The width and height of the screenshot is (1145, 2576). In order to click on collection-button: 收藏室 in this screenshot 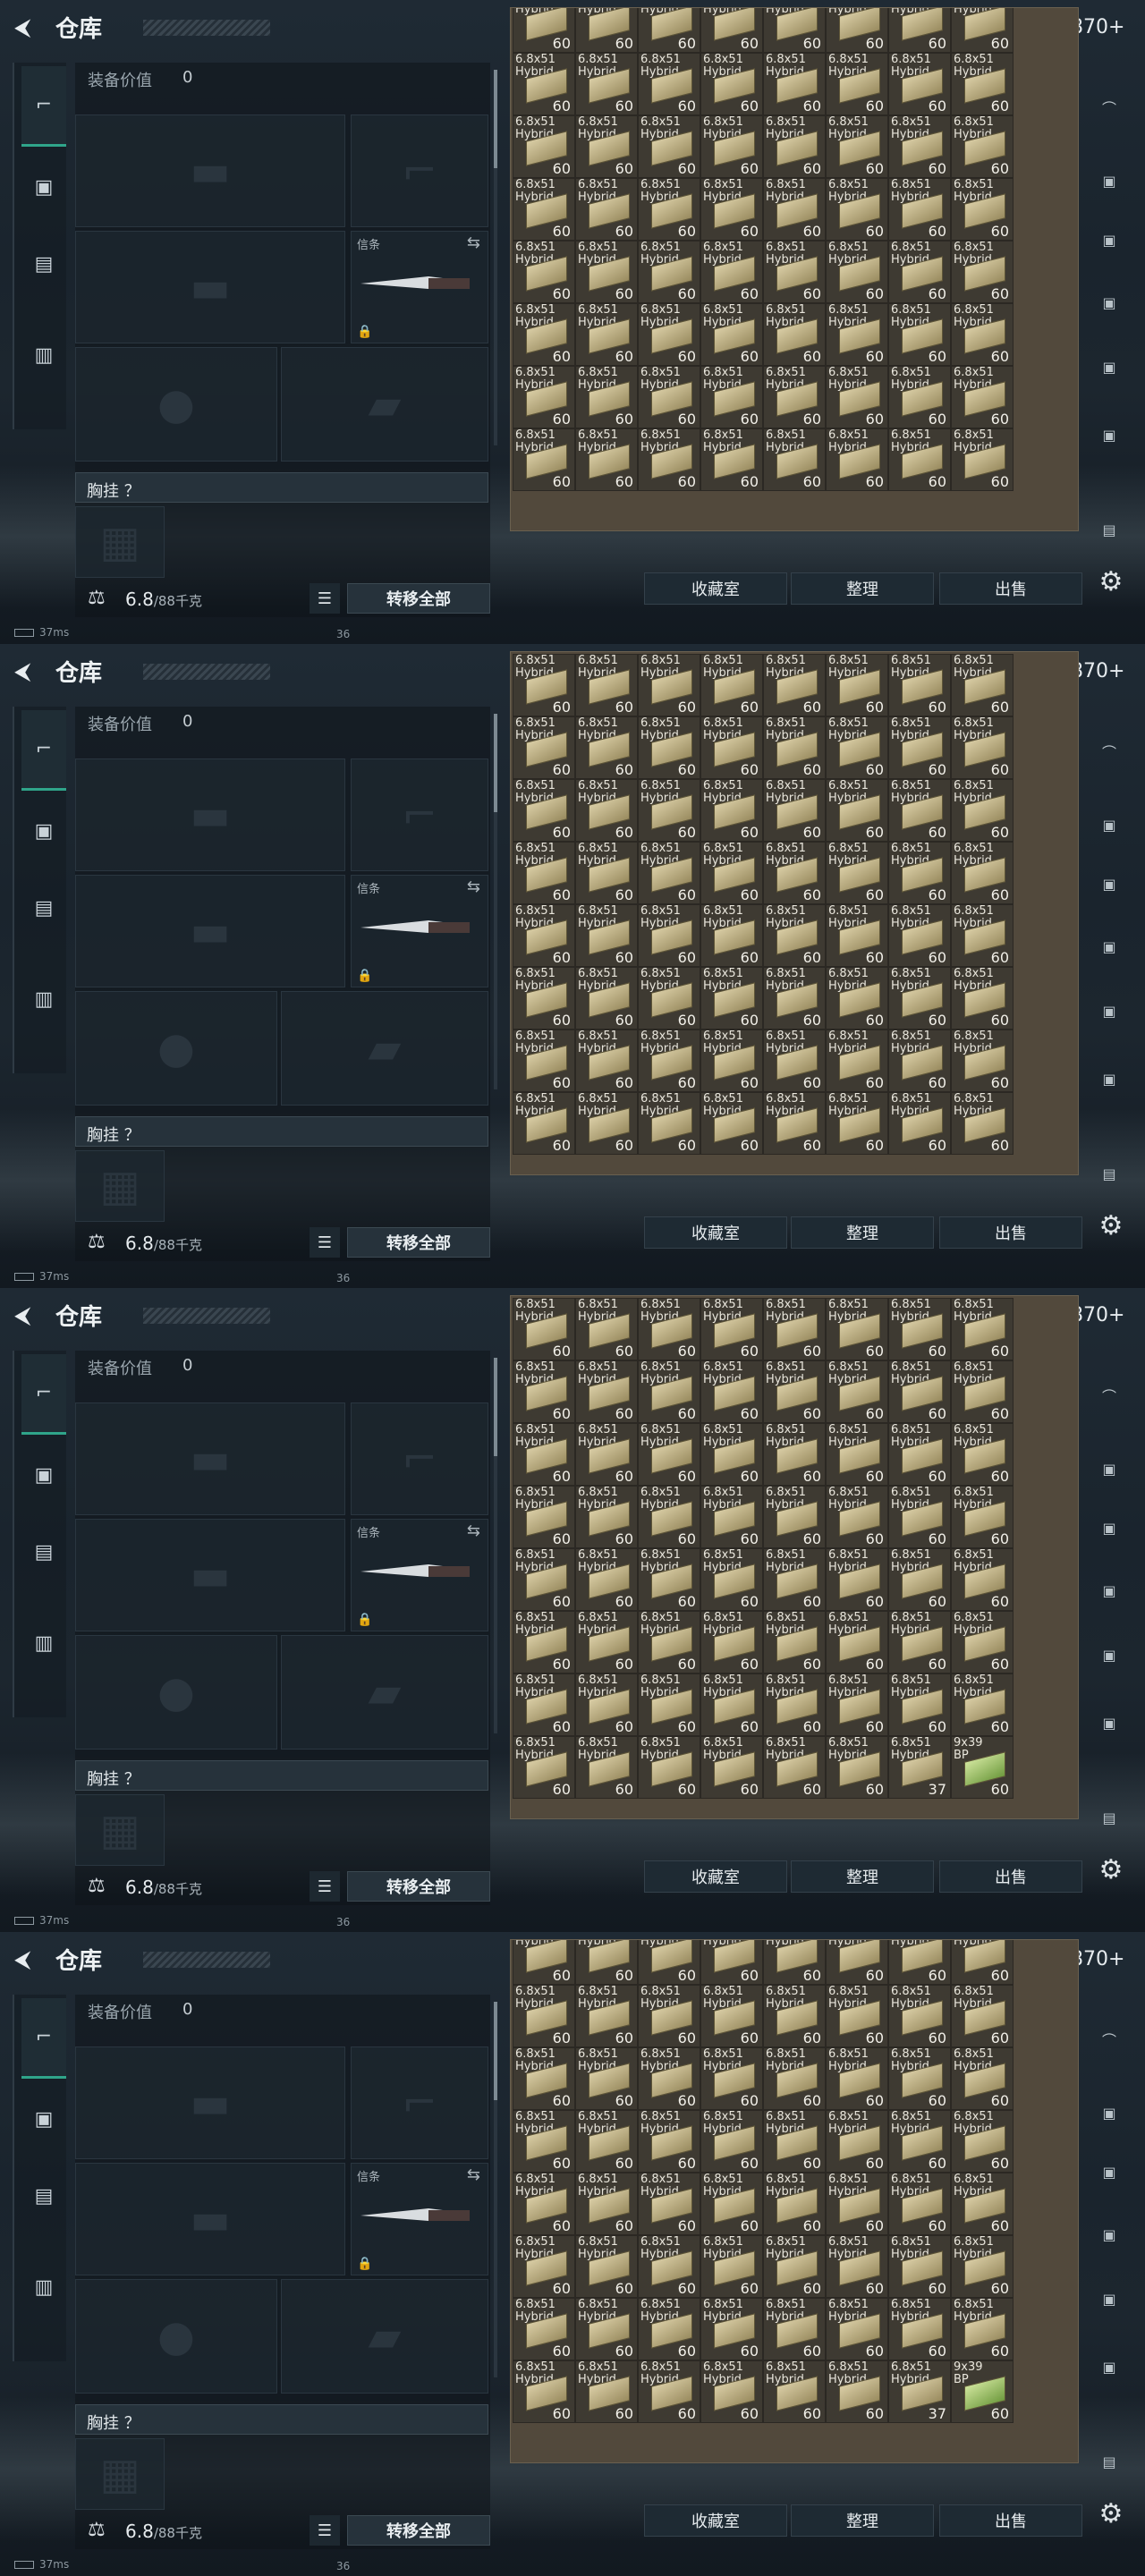, I will do `click(715, 1876)`.